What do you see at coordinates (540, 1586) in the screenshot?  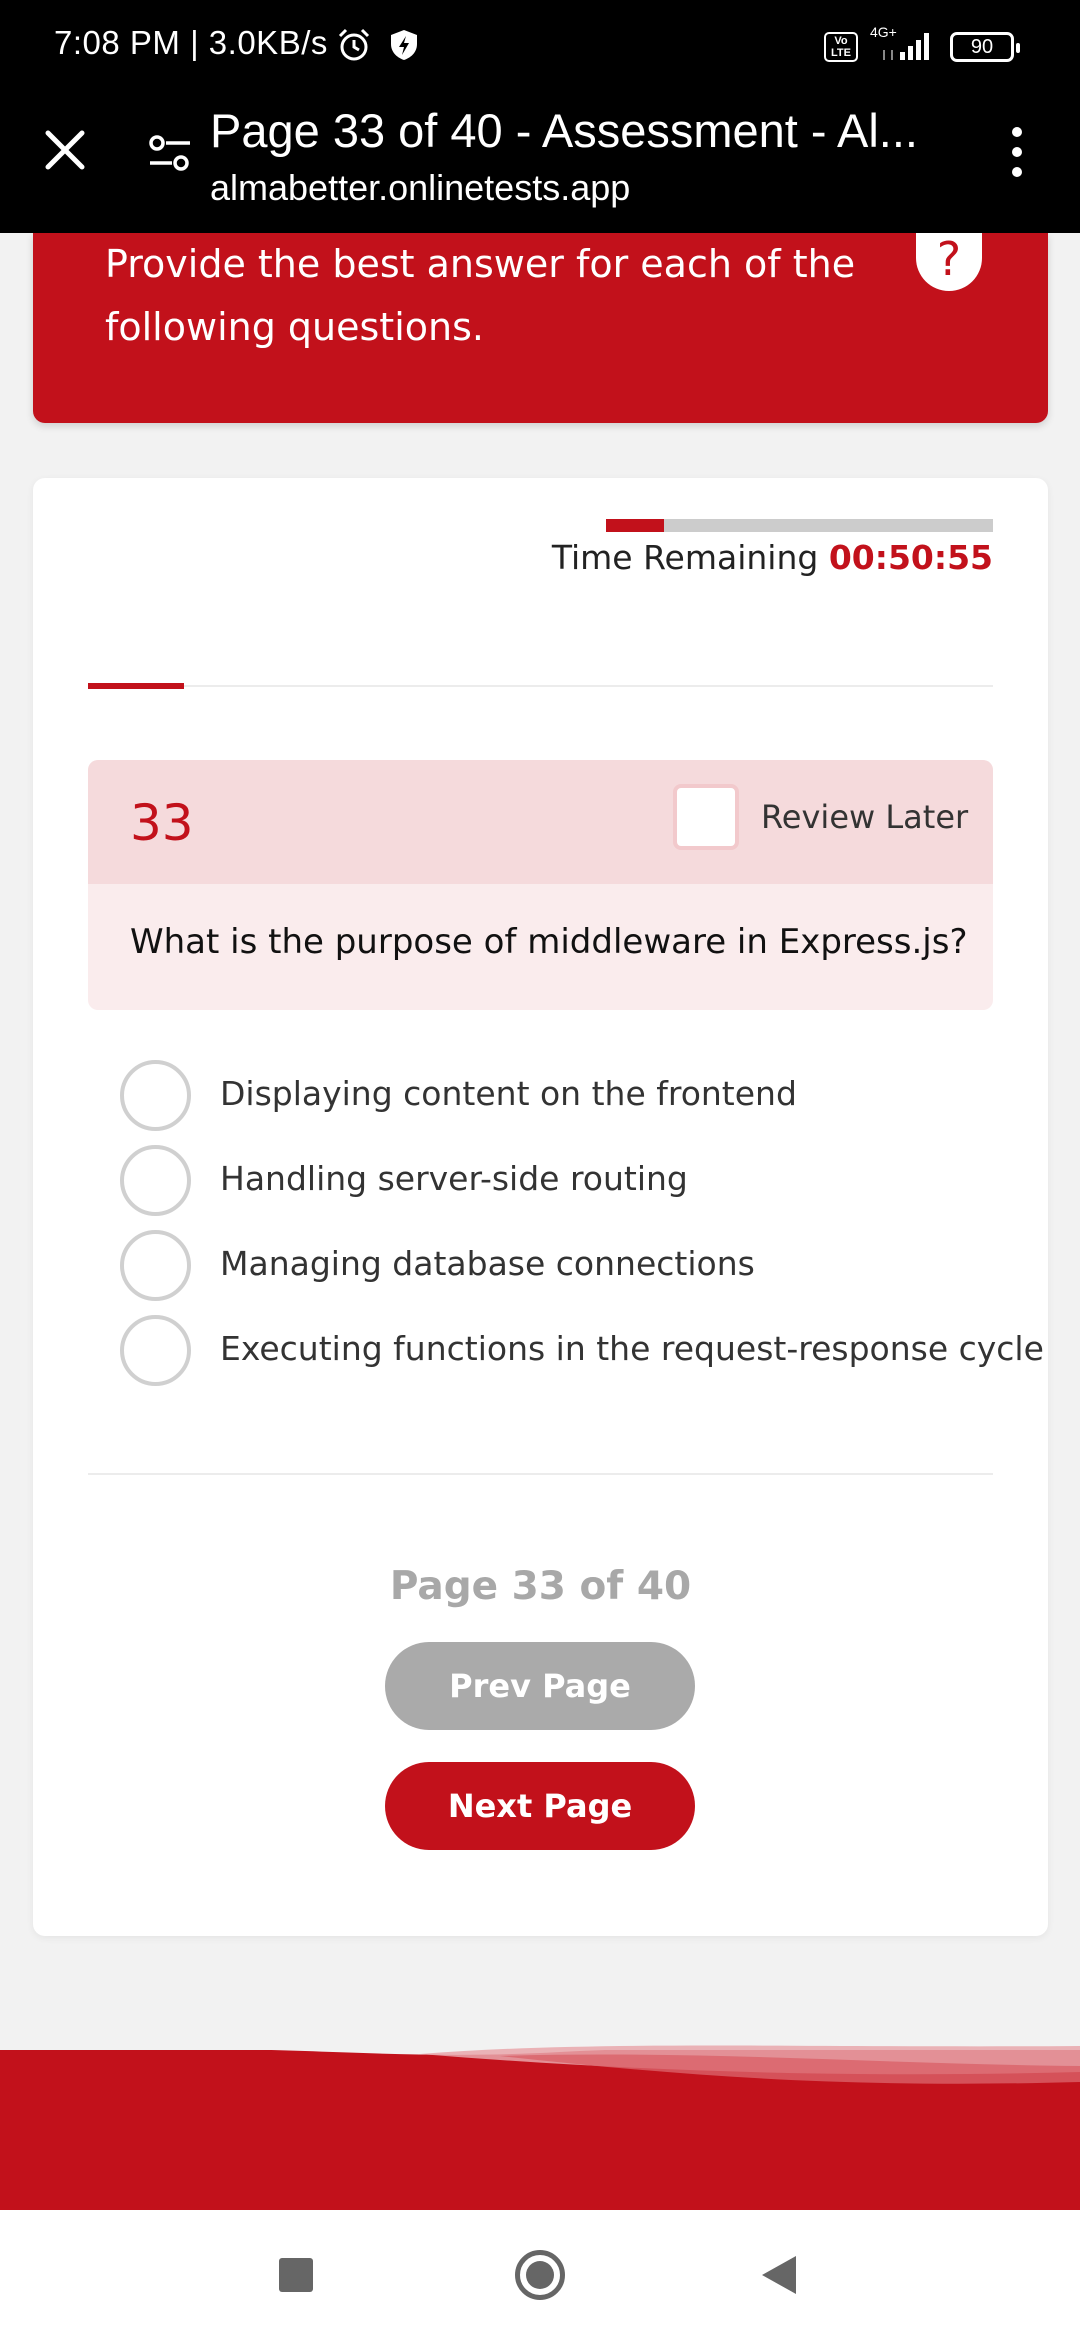 I see `page-indicator: Page 33 of 40` at bounding box center [540, 1586].